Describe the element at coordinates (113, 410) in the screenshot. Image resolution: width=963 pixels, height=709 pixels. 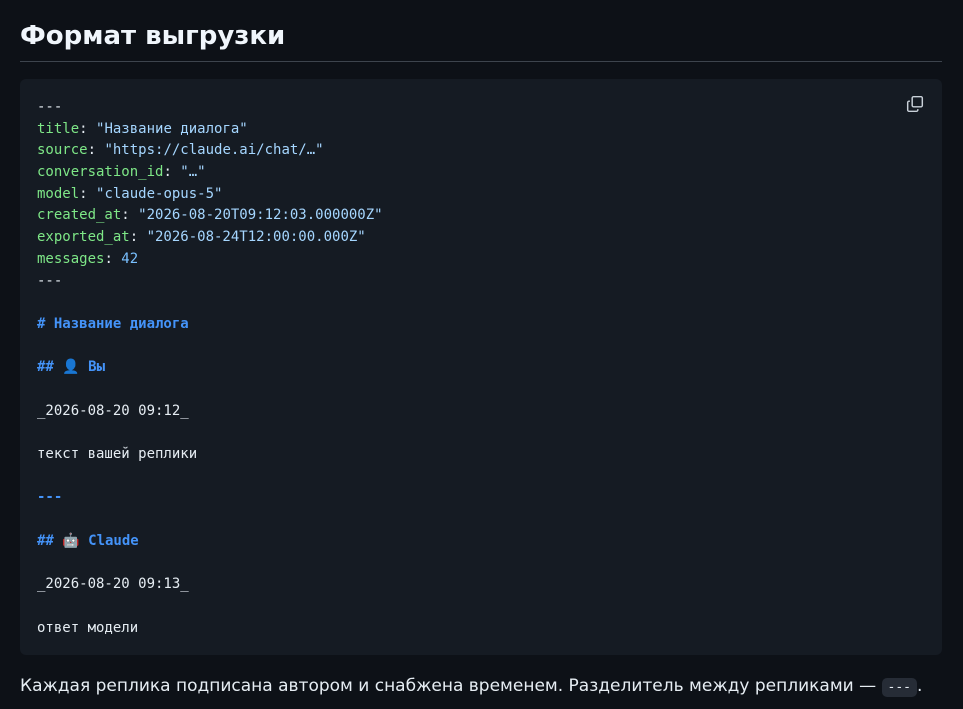
I see `user-timestamp: _2026-08-20 09:12_` at that location.